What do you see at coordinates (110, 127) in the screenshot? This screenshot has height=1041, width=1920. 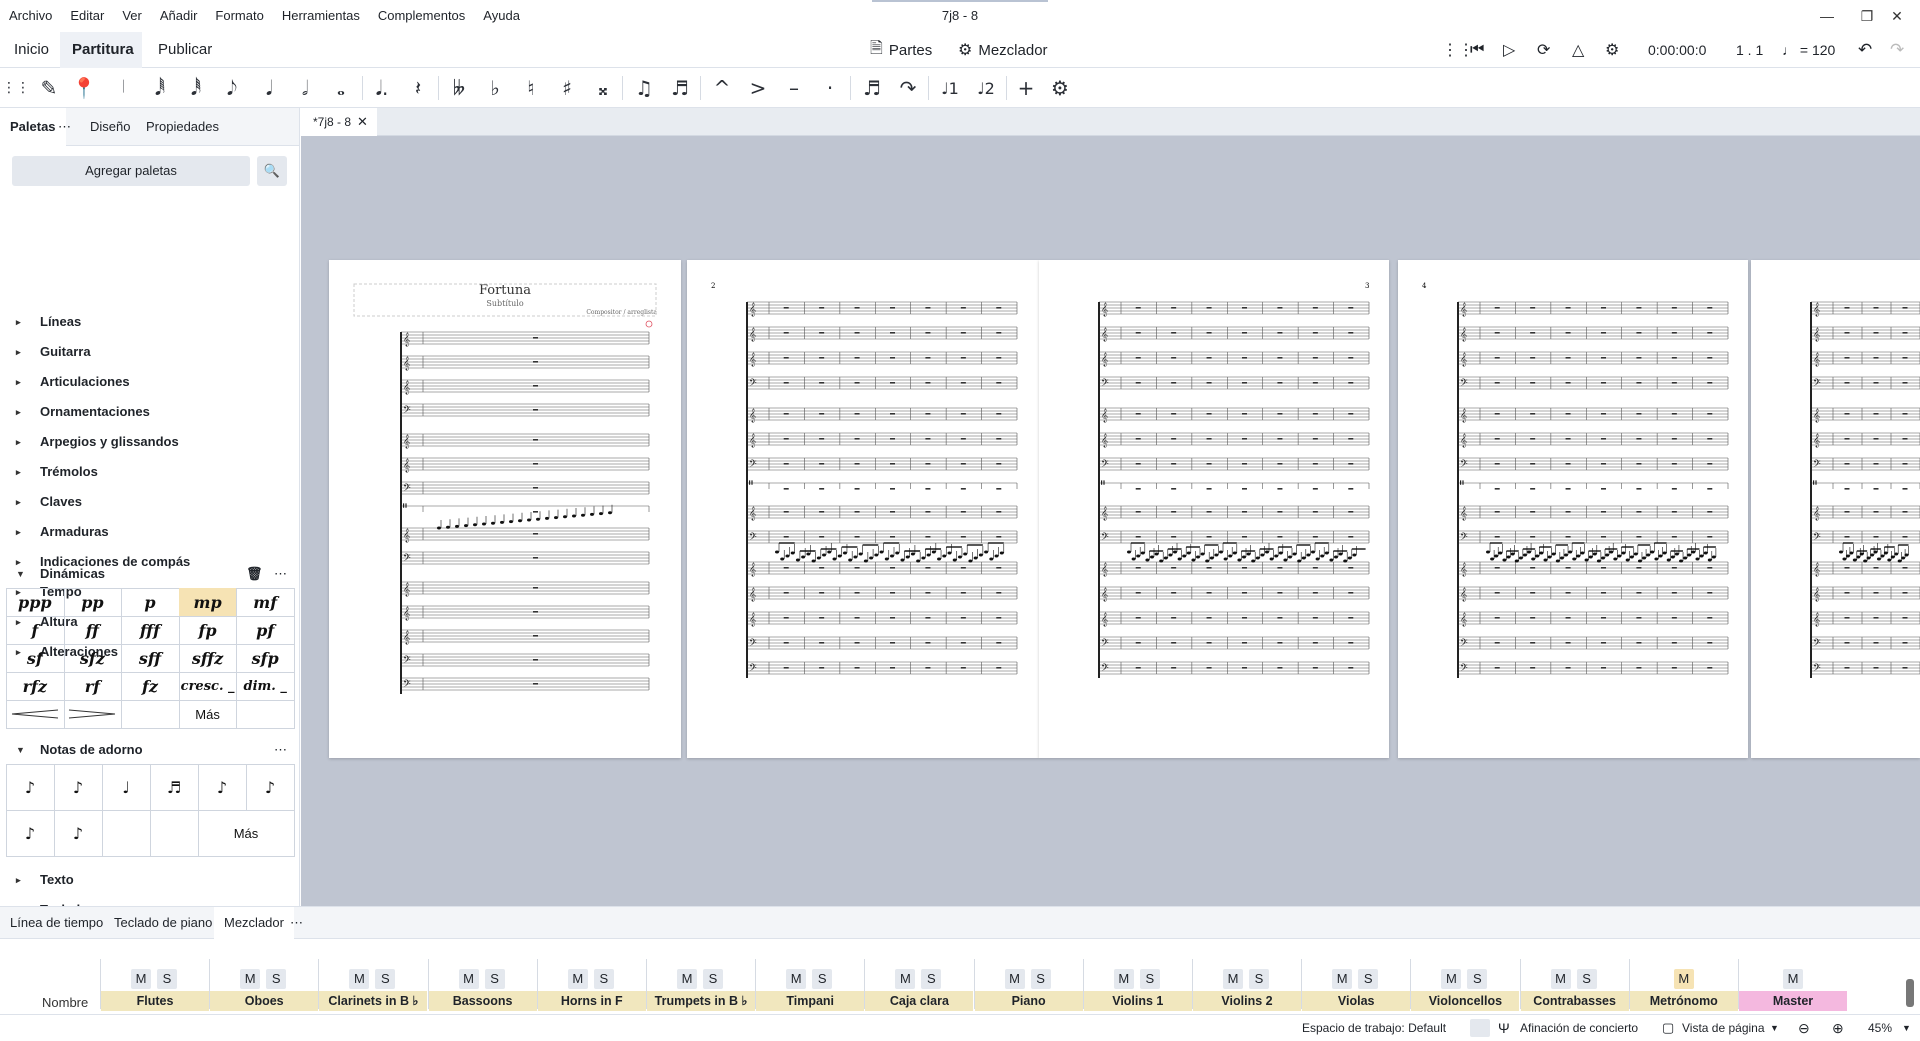 I see `tab-diseno: Diseño` at bounding box center [110, 127].